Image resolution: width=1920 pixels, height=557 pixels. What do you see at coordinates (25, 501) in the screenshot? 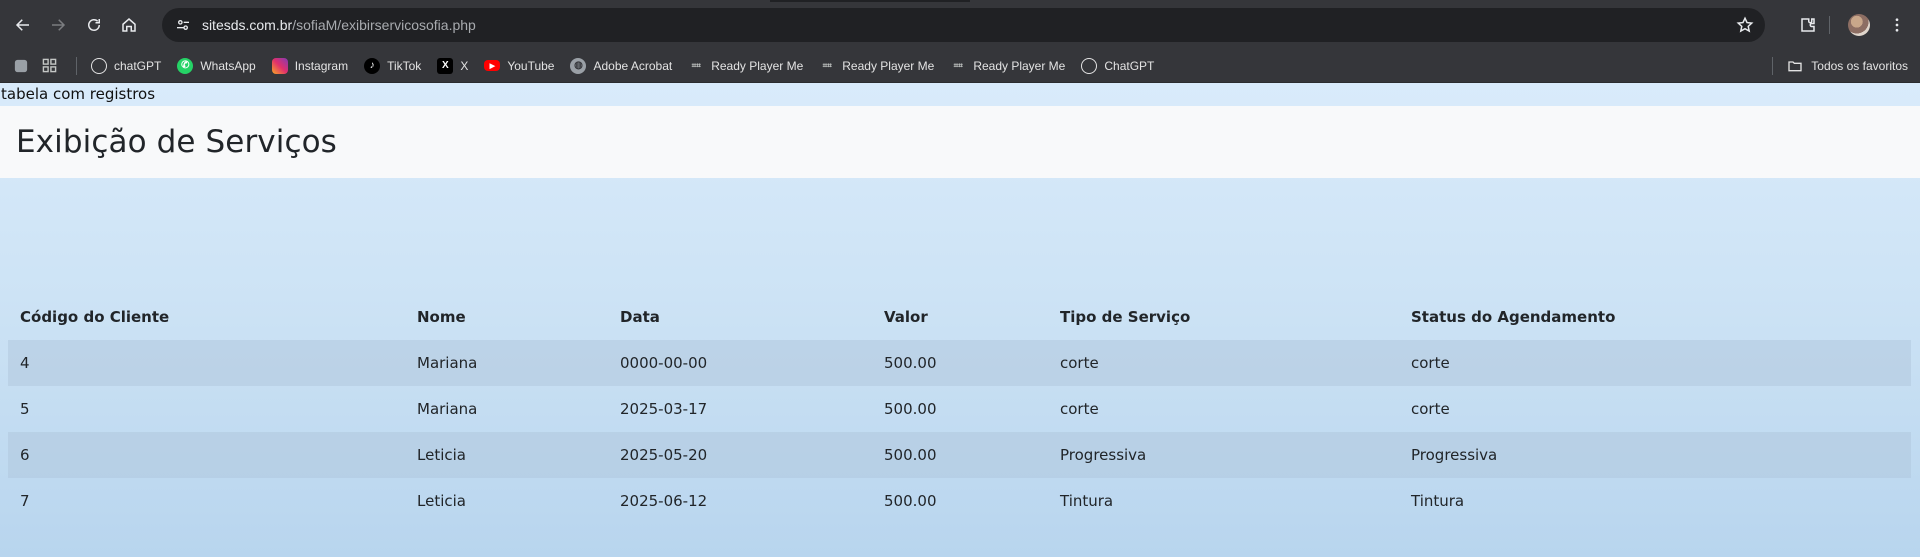
I see `table-cell: 7` at bounding box center [25, 501].